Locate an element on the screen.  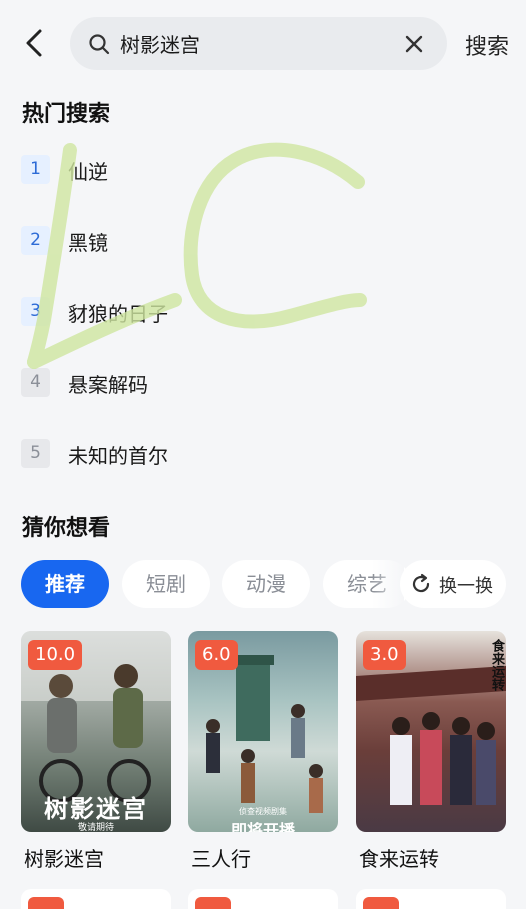
top-bar: 搜索 is located at coordinates (263, 44).